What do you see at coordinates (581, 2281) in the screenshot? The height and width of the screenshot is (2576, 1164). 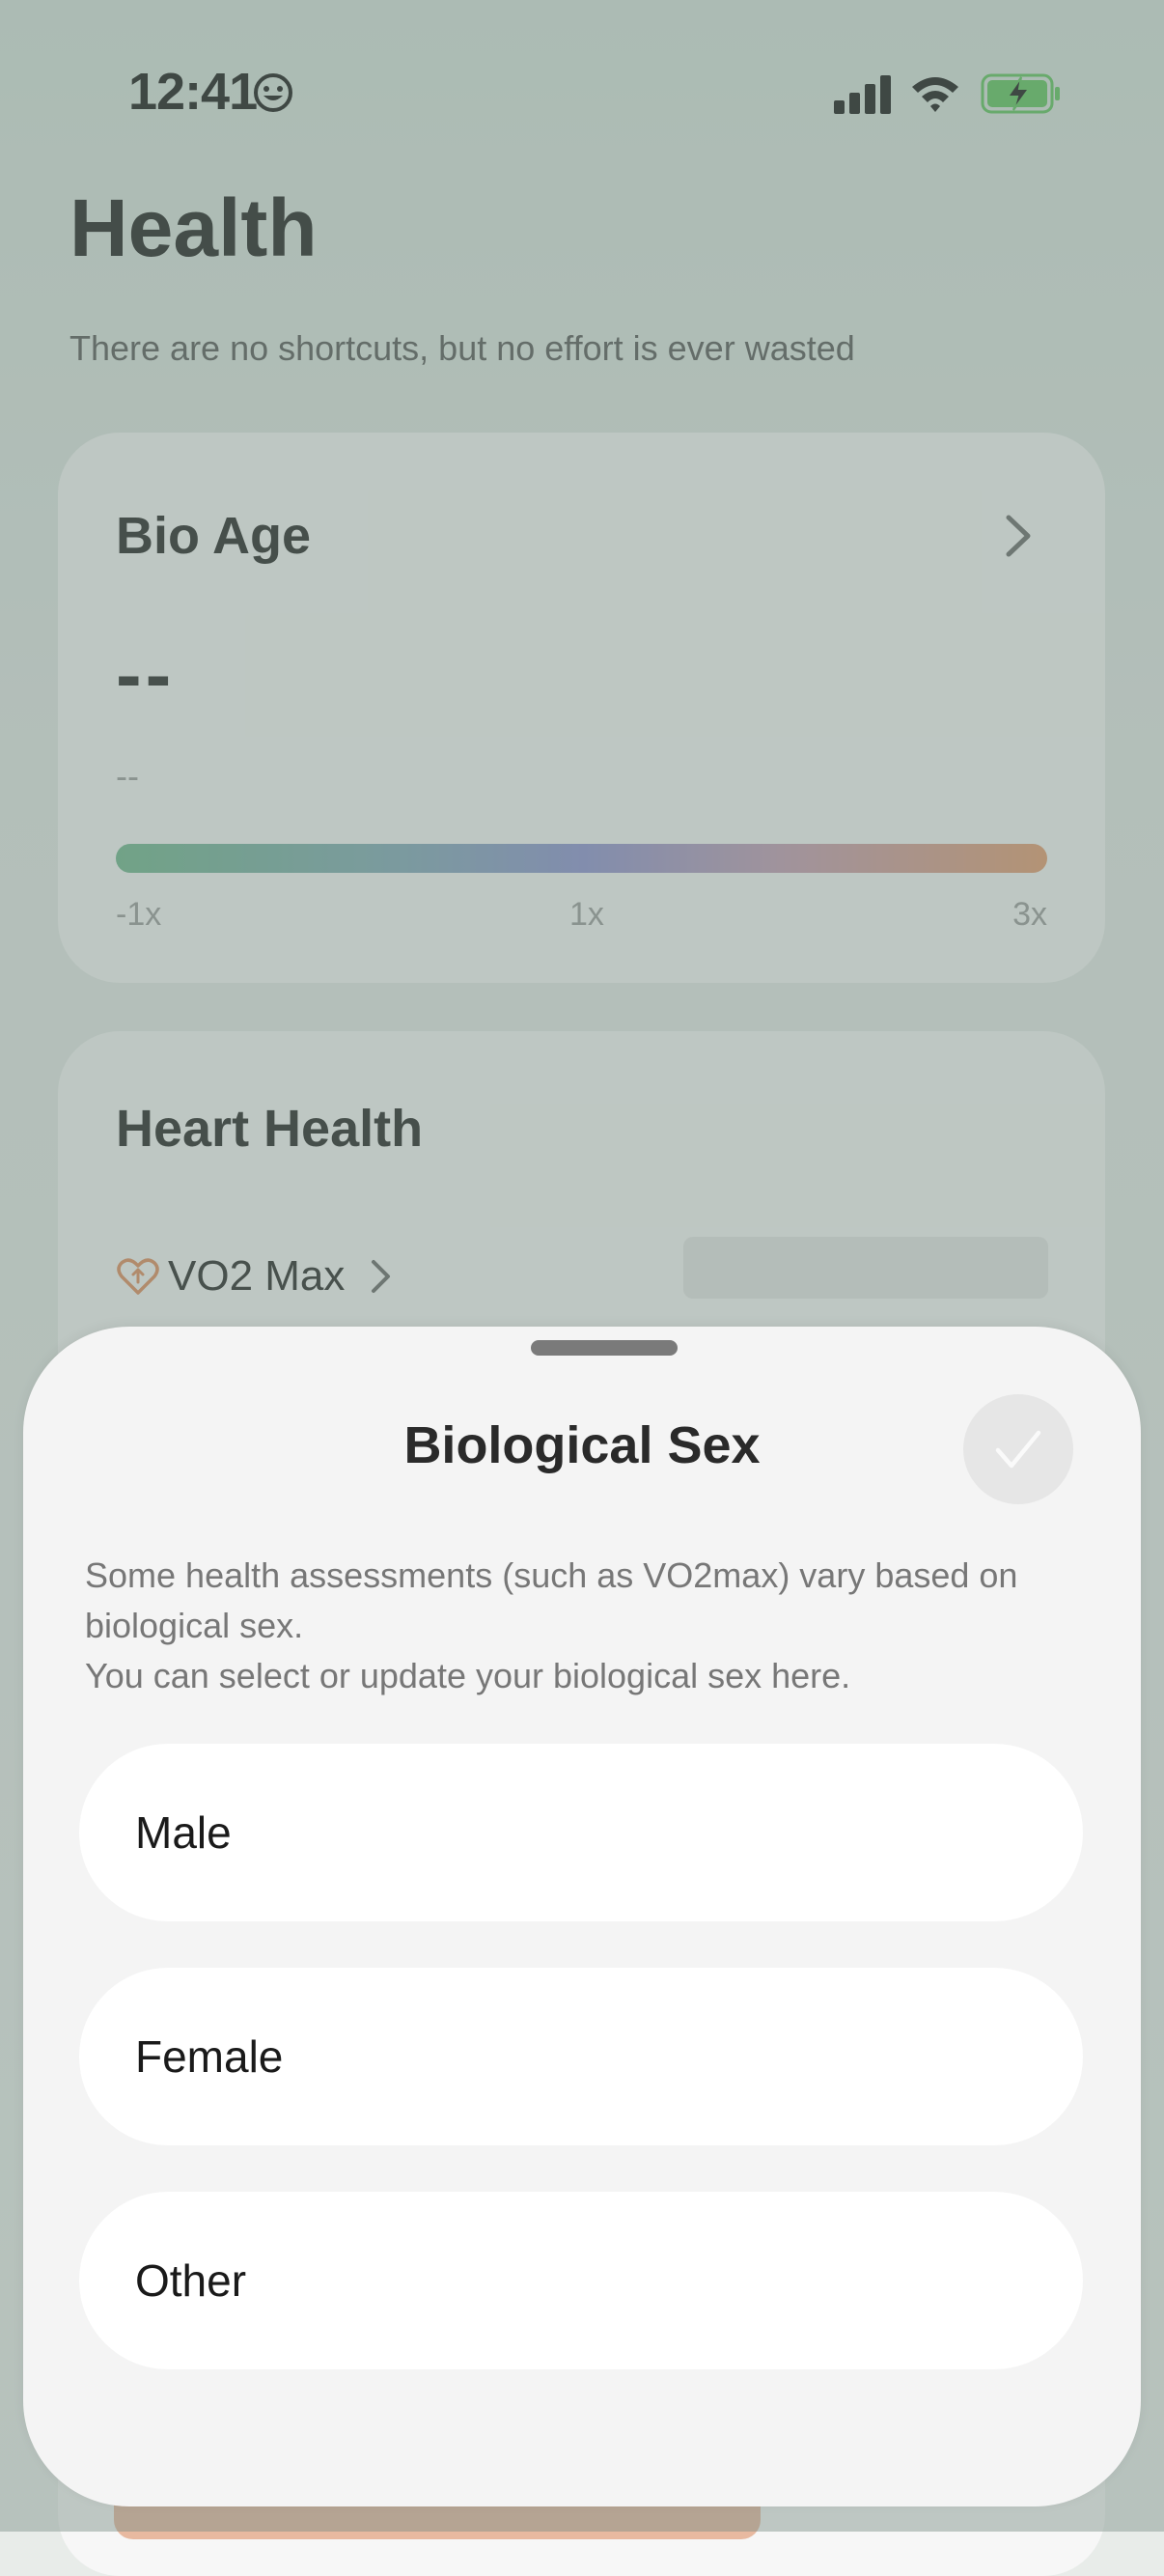 I see `option-other: Other` at bounding box center [581, 2281].